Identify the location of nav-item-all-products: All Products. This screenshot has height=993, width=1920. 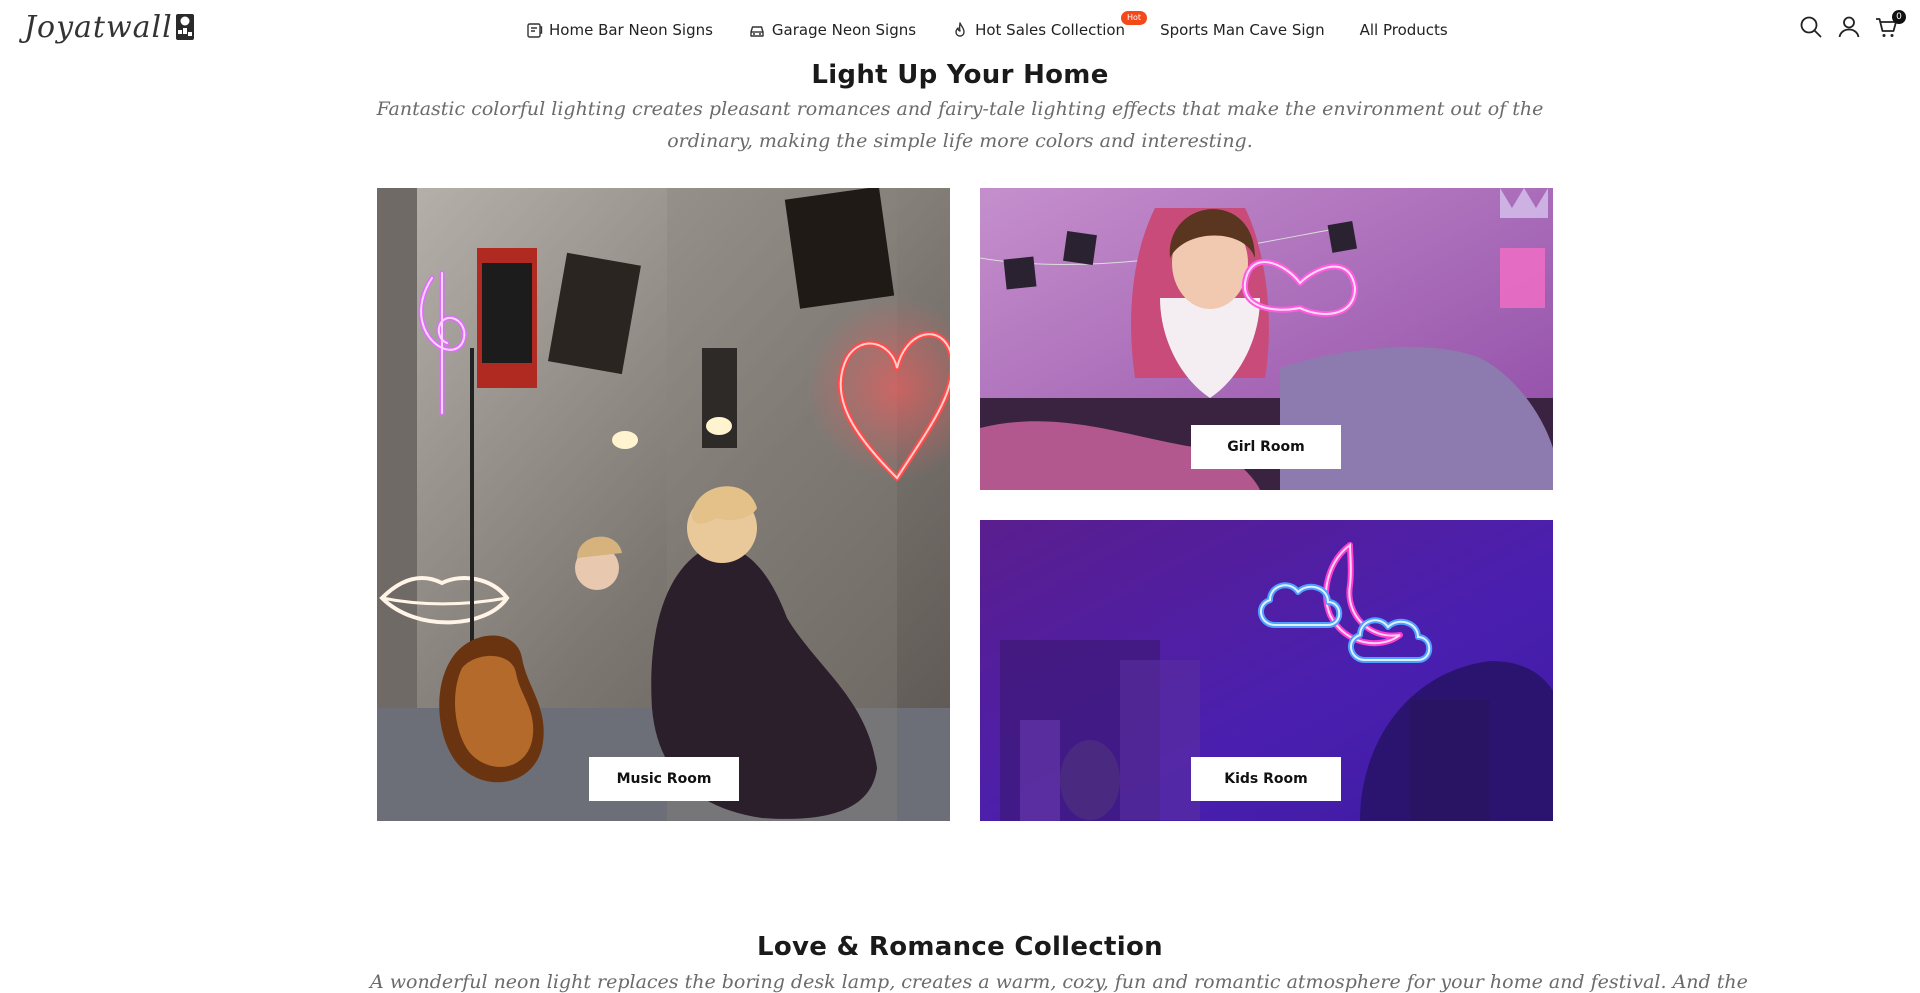
(1404, 30).